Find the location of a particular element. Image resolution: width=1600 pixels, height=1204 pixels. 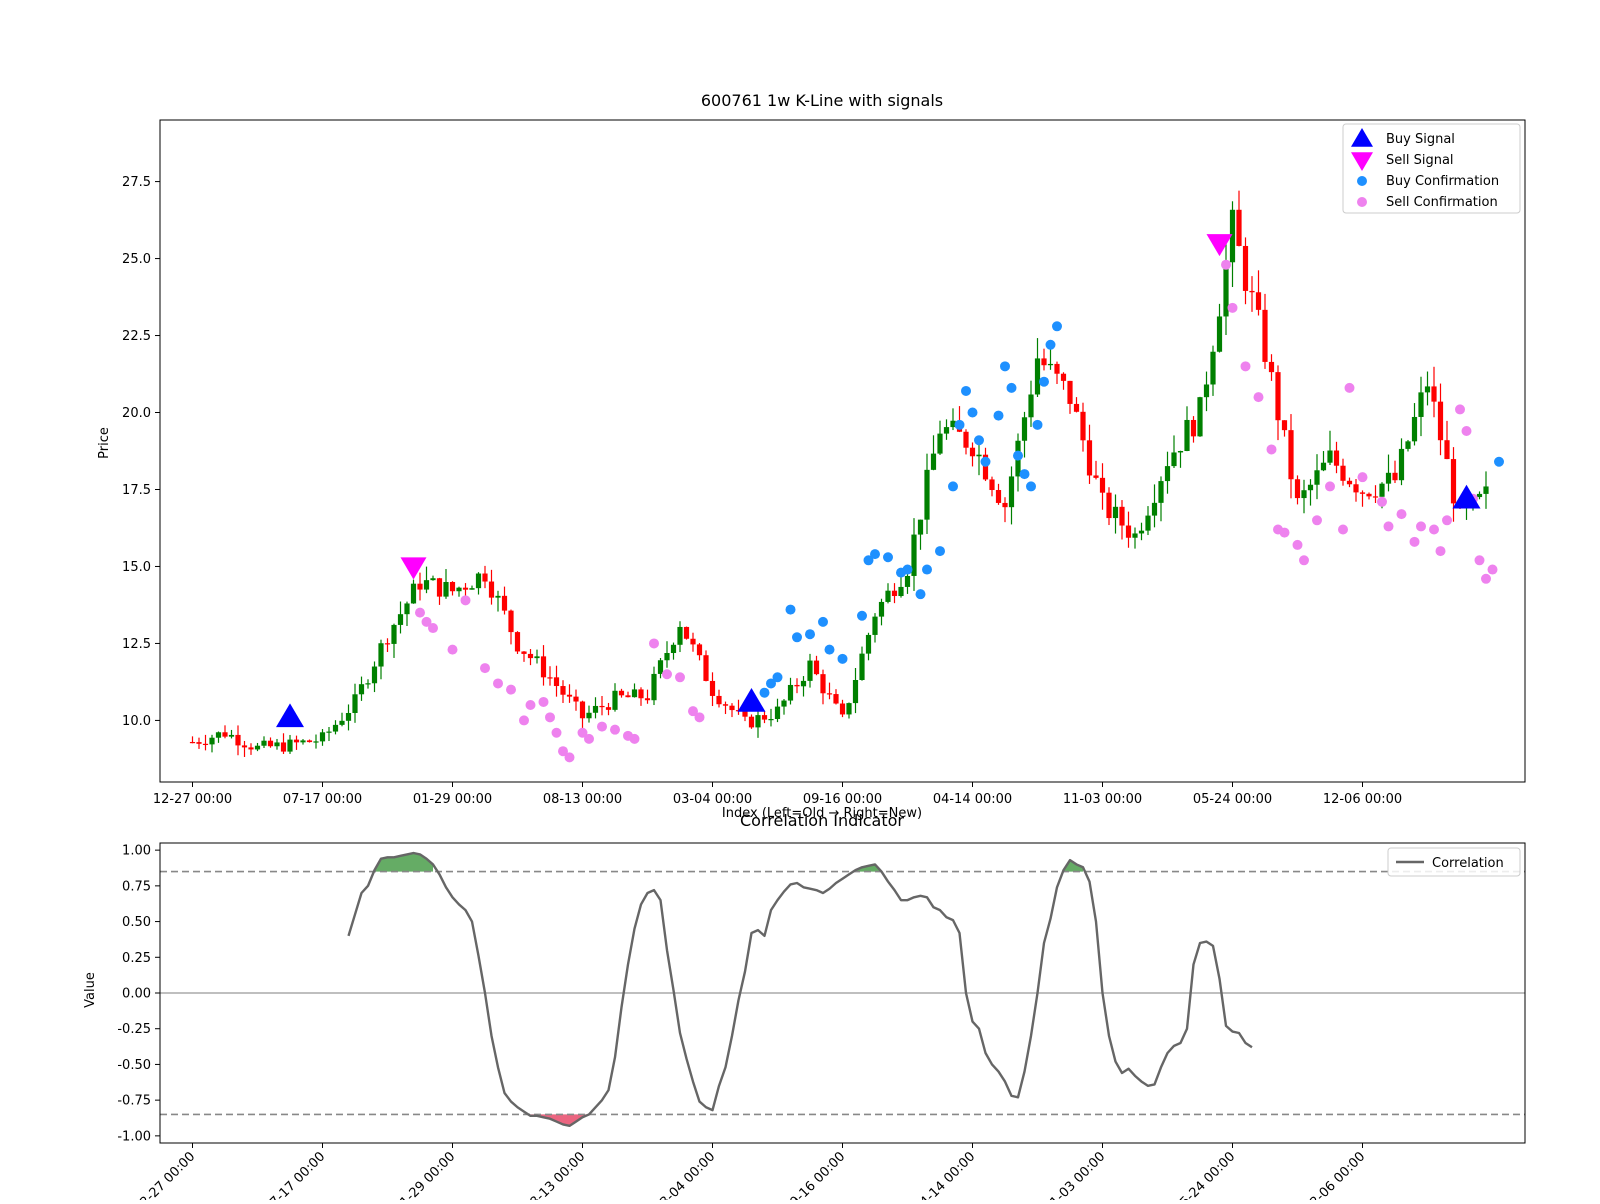

sell-signal-marker is located at coordinates (413, 568).